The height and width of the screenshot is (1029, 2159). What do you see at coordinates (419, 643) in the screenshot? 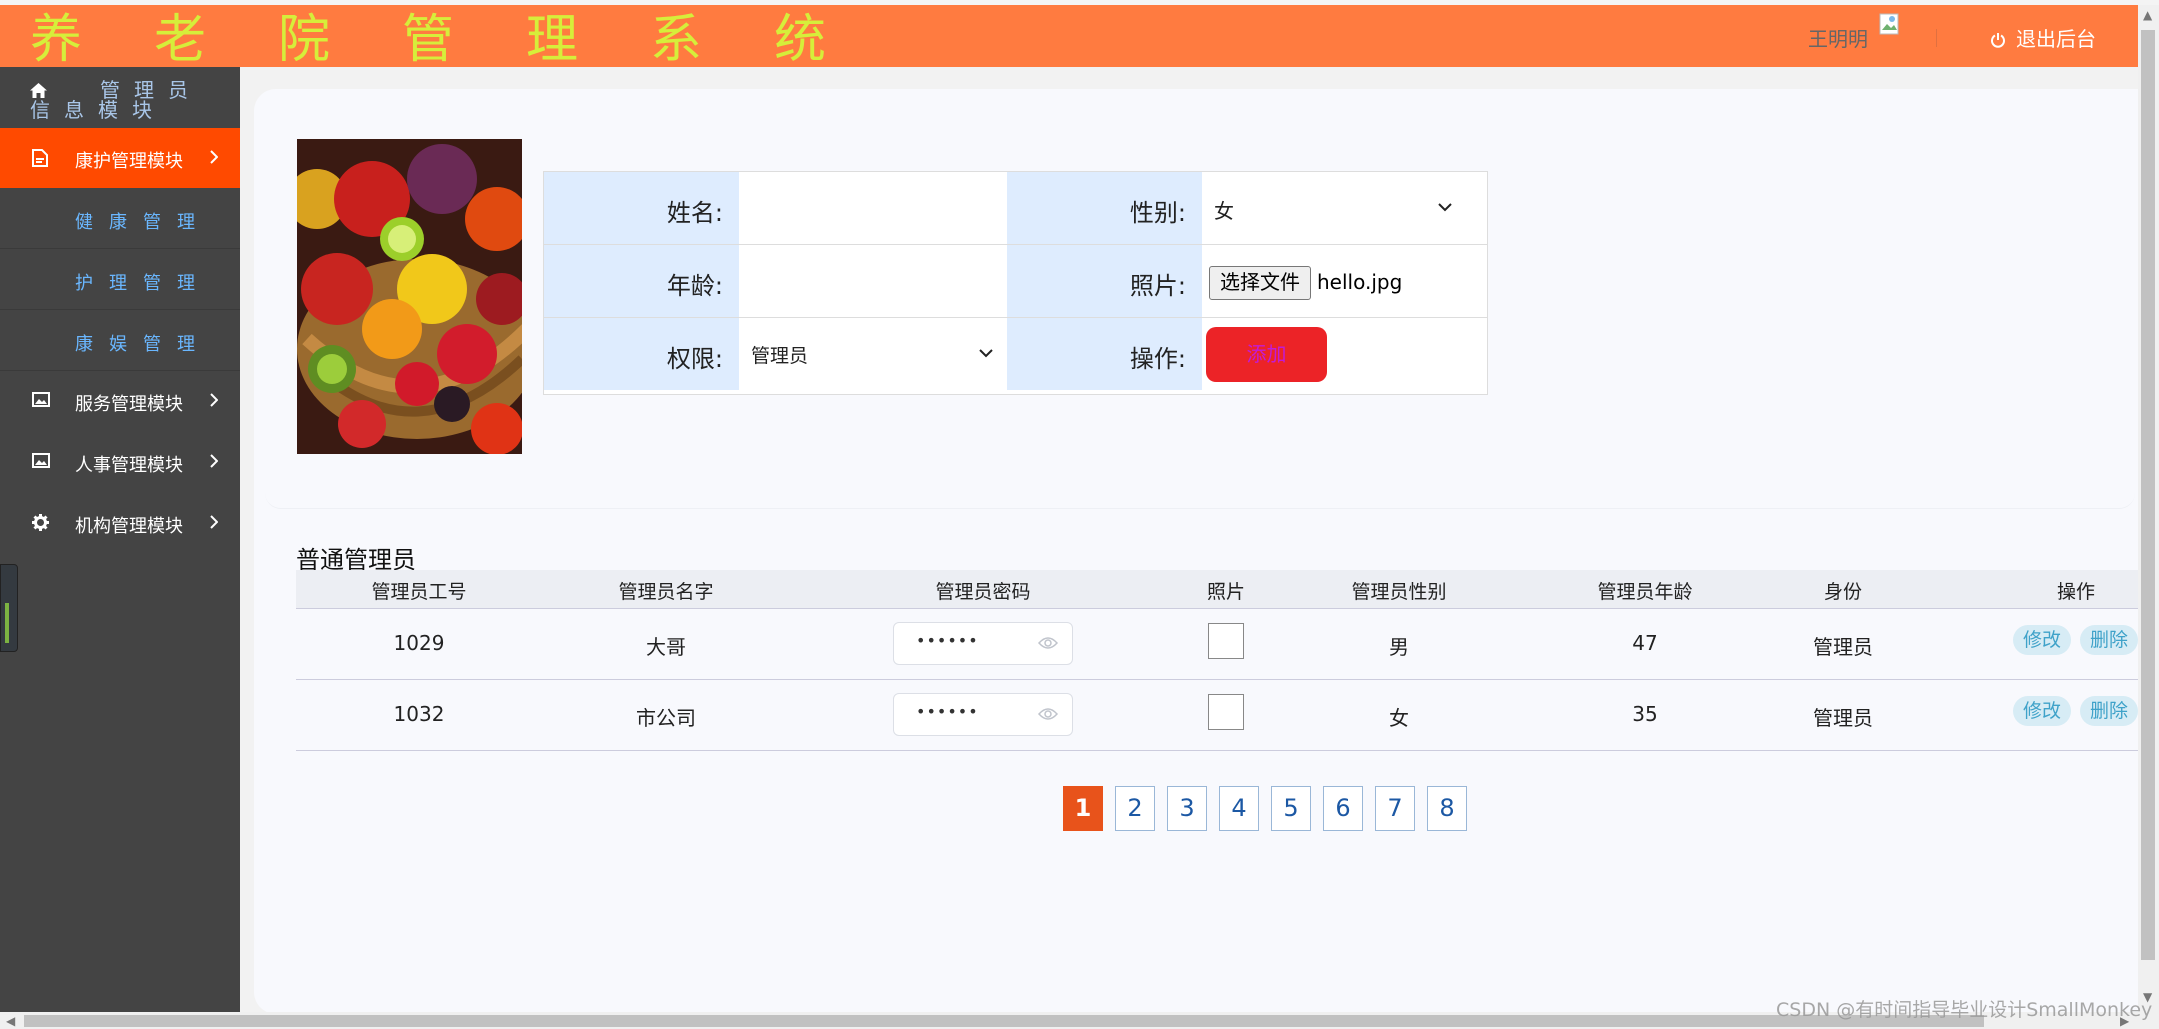
I see `cell-id: 1029` at bounding box center [419, 643].